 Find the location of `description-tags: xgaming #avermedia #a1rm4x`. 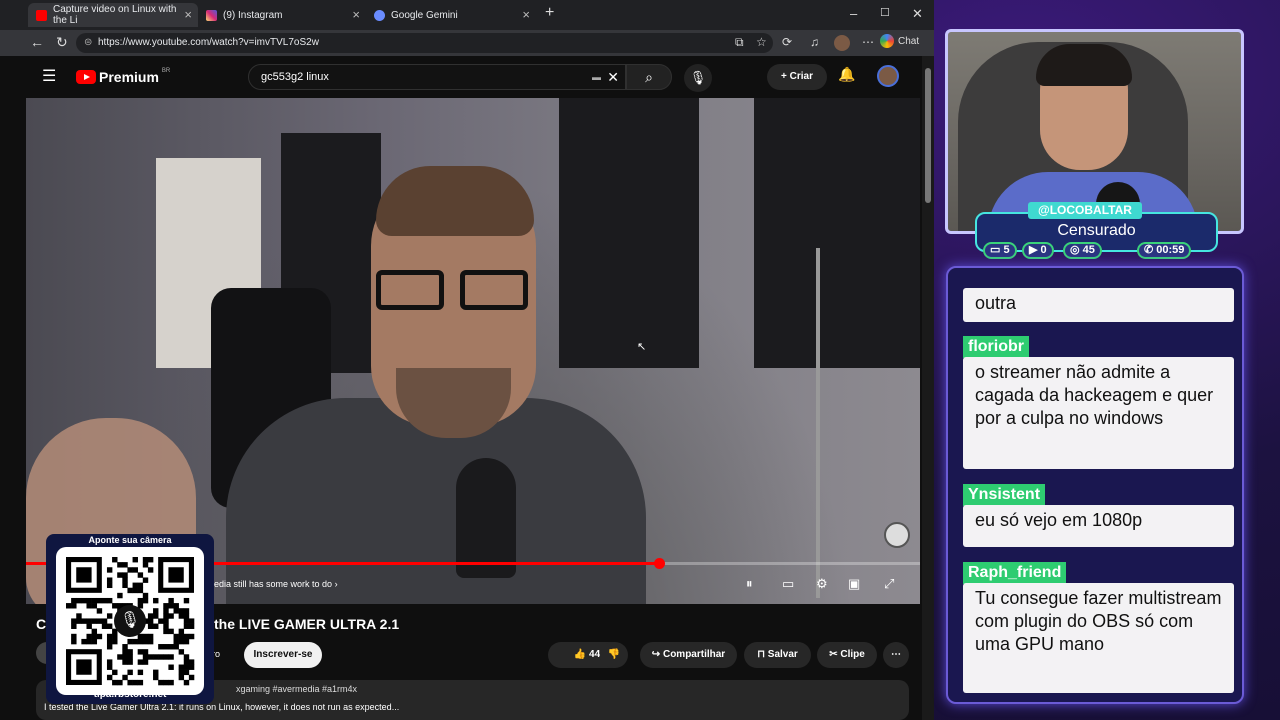

description-tags: xgaming #avermedia #a1rm4x is located at coordinates (296, 689).